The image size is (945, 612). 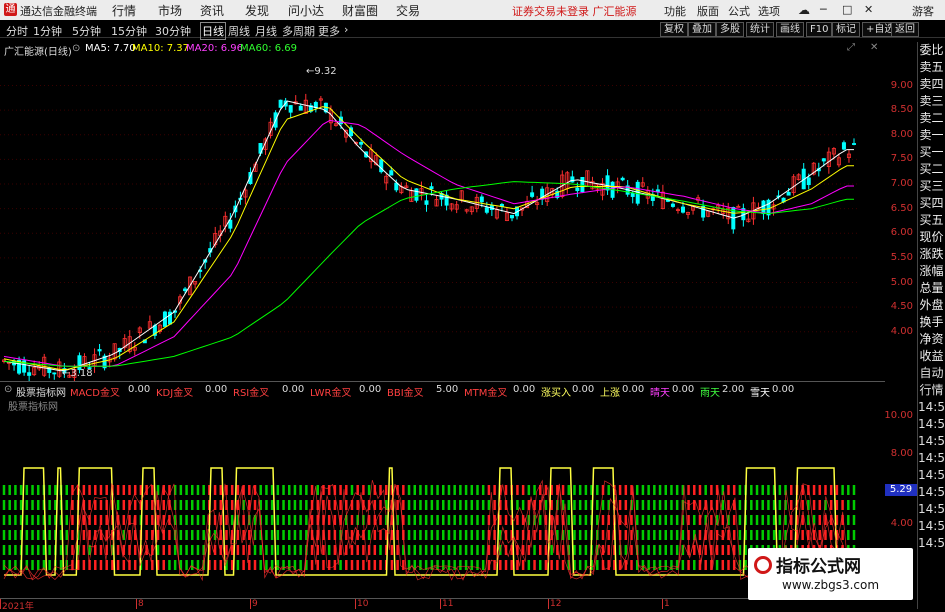 I want to click on side-panel-item: 买三, so click(x=931, y=186).